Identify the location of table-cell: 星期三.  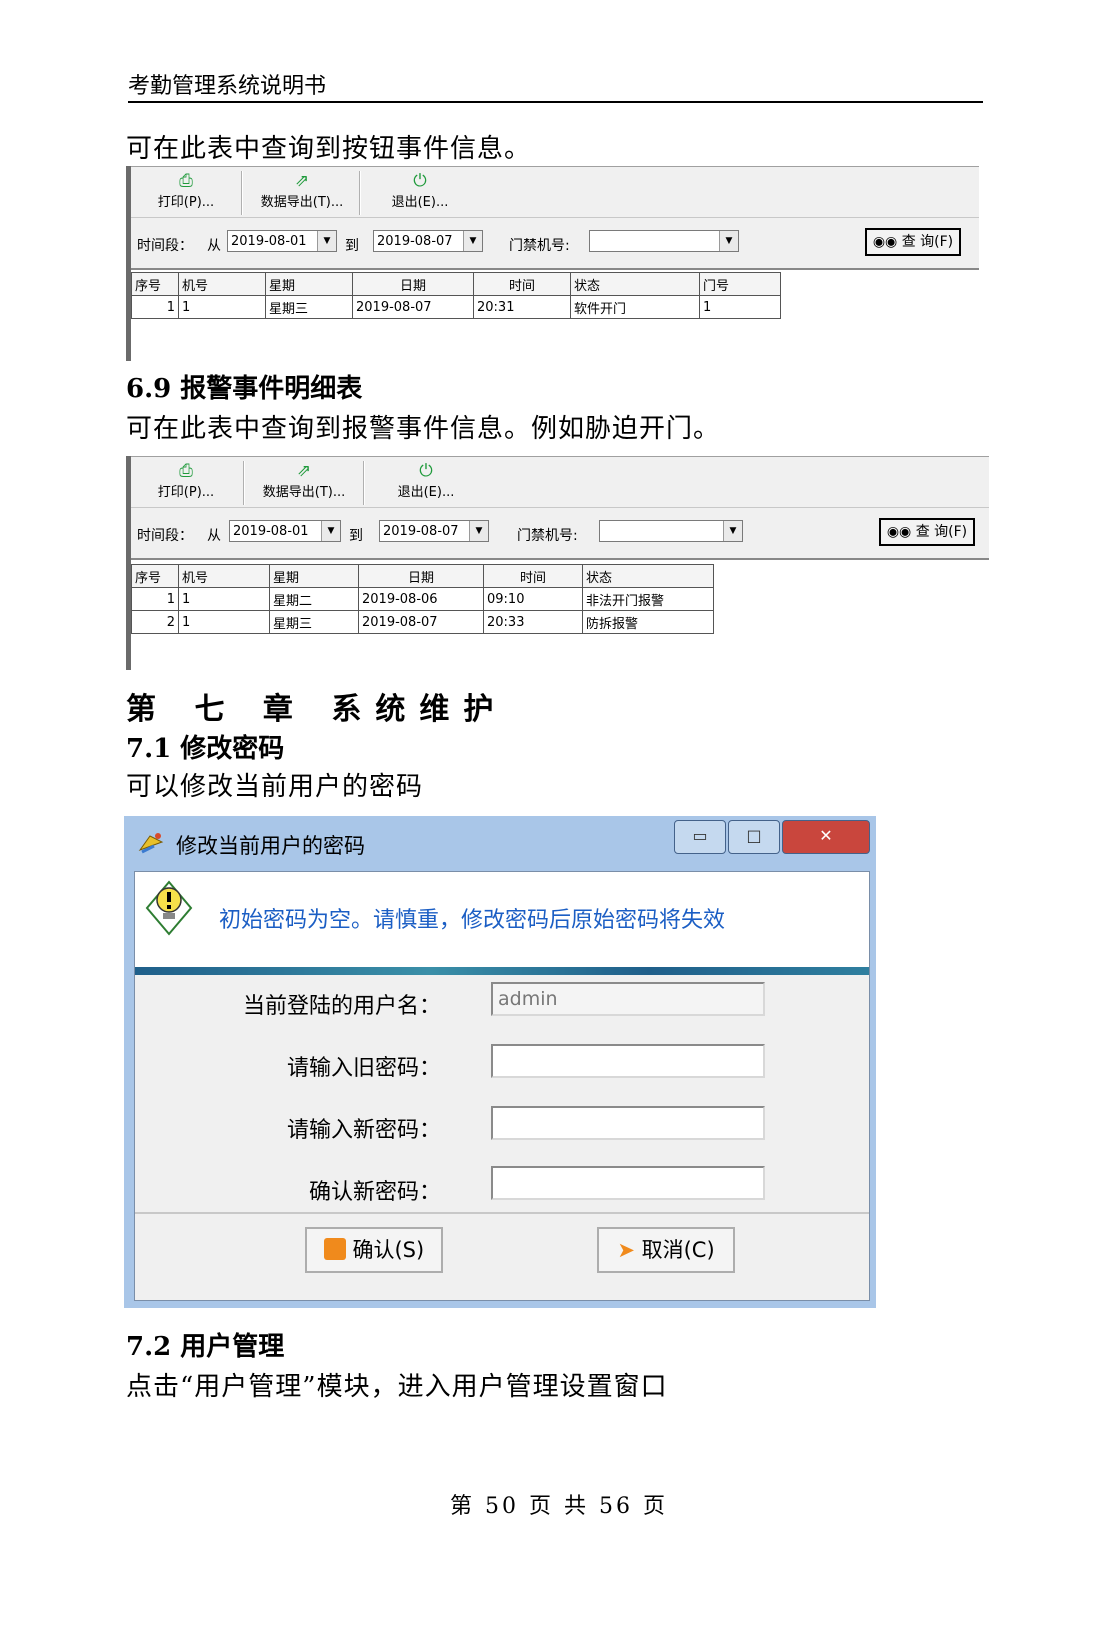
(314, 622).